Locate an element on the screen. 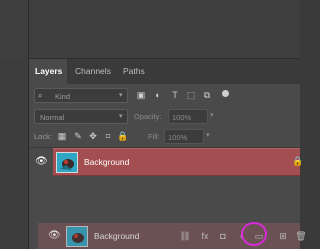 The image size is (320, 249). layer-body: Background 🔒 is located at coordinates (178, 162).